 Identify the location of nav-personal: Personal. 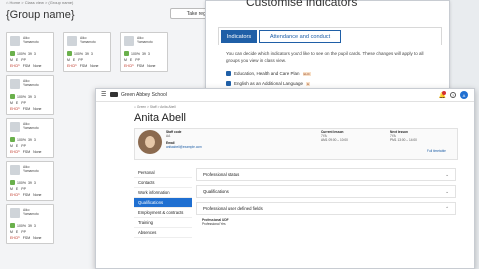
(163, 173).